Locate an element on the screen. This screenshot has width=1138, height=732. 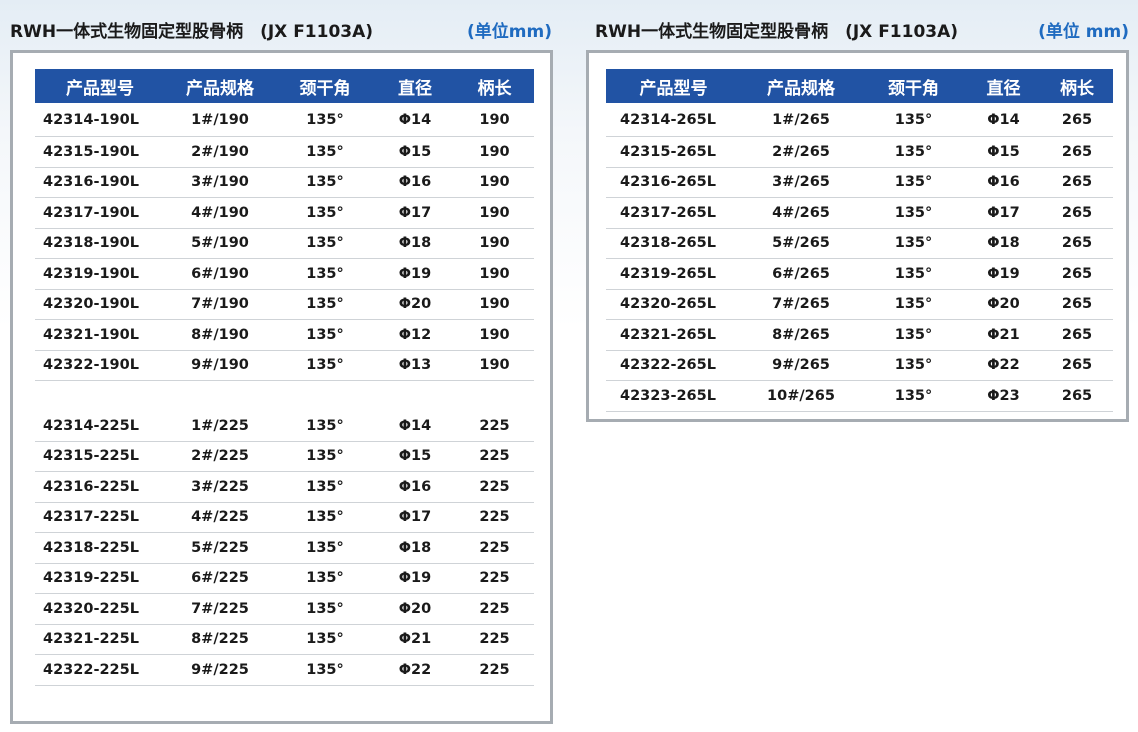
table-row: 42319-190L 6#/190 135° Φ19 190 is located at coordinates (284, 274).